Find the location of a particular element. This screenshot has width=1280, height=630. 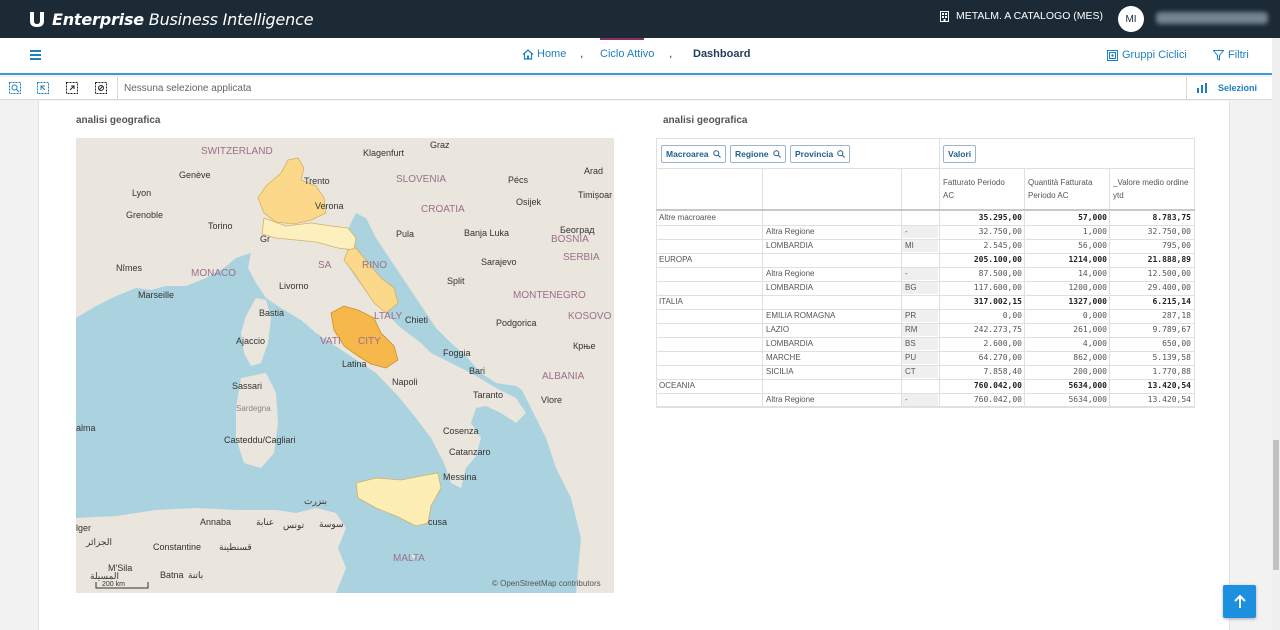

value-cell: 29.400,00 is located at coordinates (1169, 287).